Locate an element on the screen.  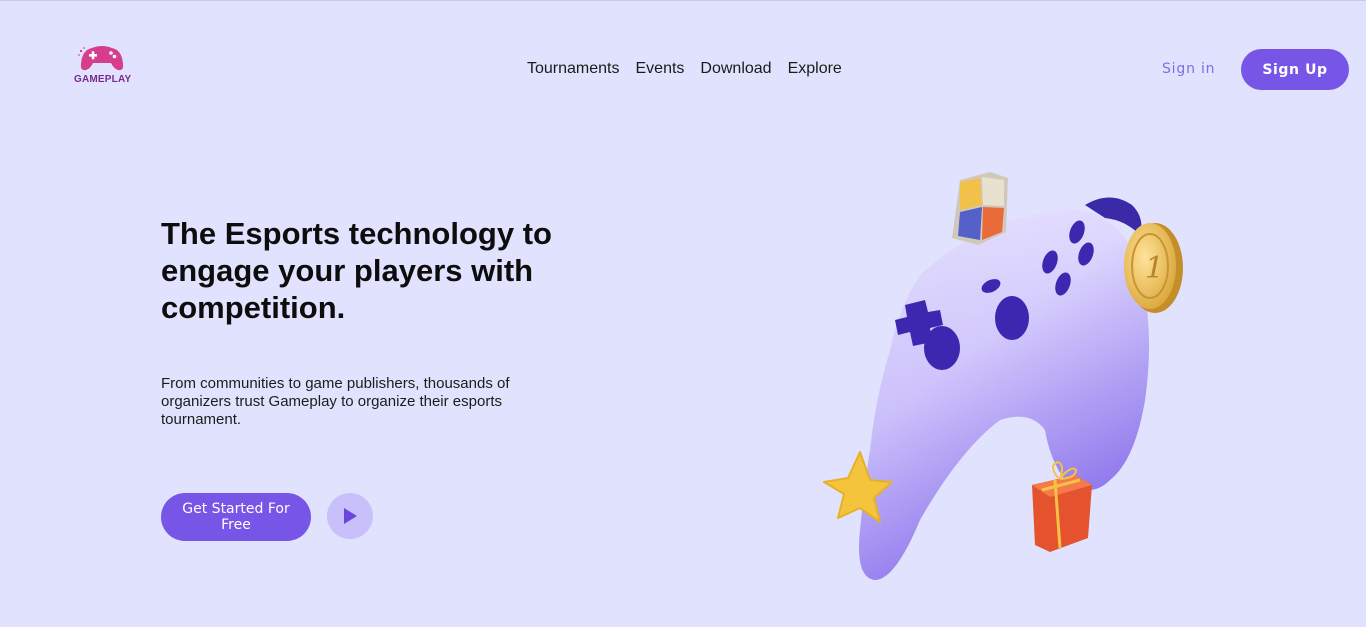
sign-up-button: Sign Up is located at coordinates (1295, 69).